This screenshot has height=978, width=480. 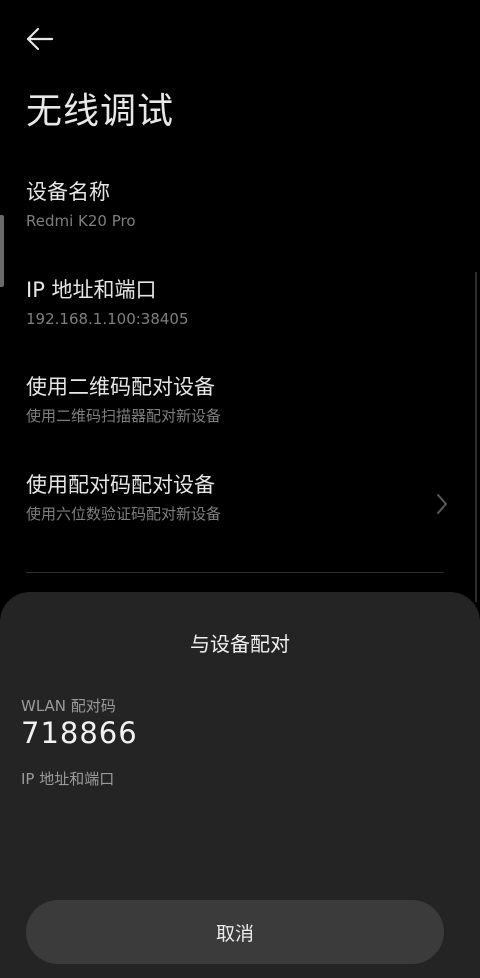 I want to click on setting-value: 192.168.1.100:38405, so click(x=107, y=319).